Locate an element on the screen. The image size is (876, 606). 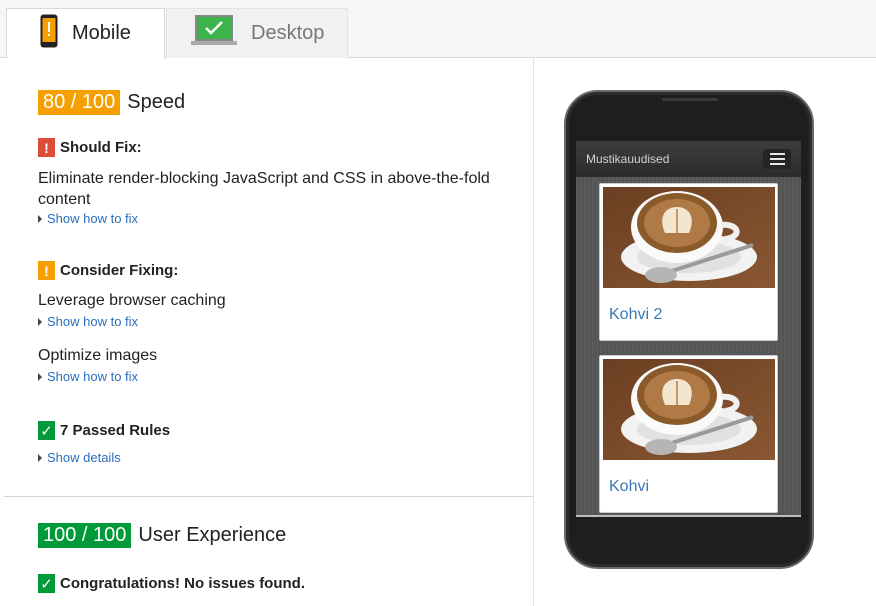
tab-desktop: Desktop is located at coordinates (257, 33).